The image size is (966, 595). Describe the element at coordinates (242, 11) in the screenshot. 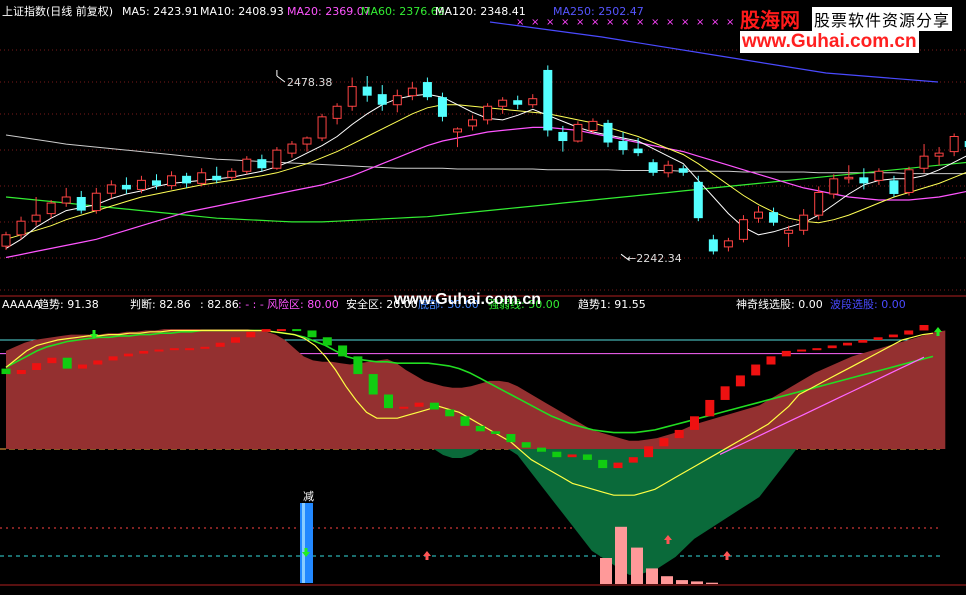

I see `ma-label: MA10: 2408.93` at that location.